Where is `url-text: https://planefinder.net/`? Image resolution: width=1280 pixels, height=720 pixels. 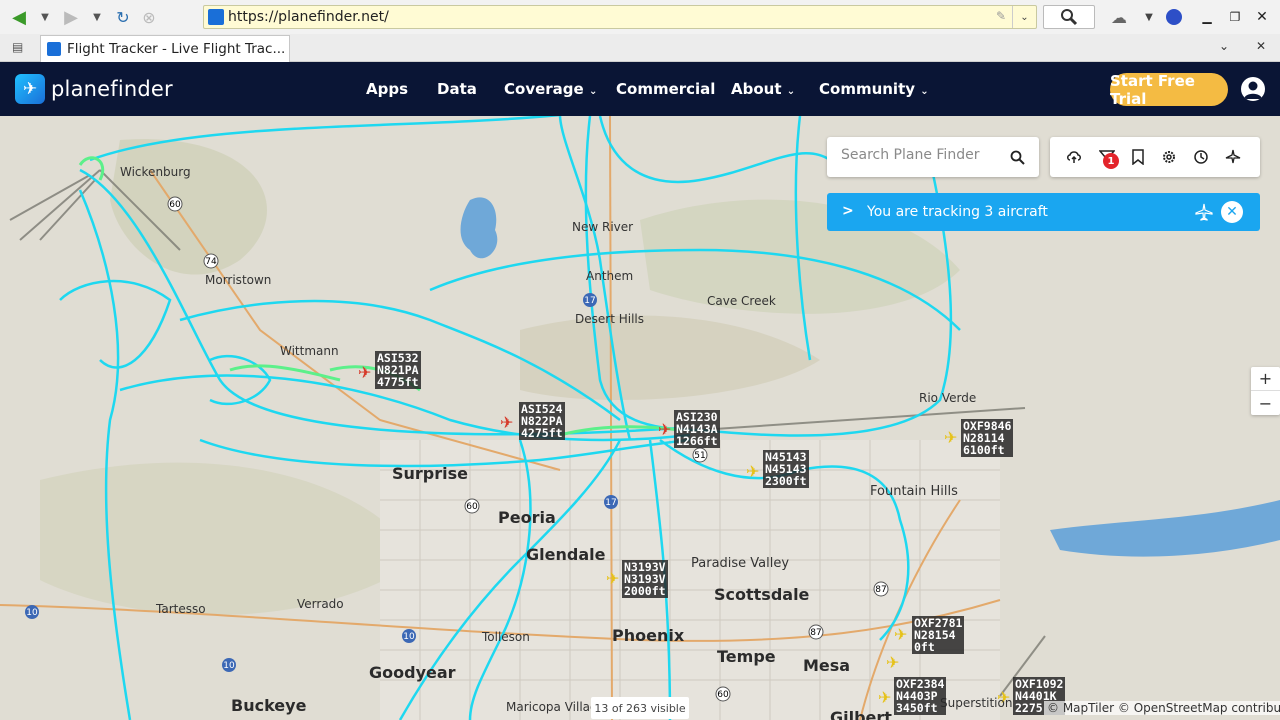 url-text: https://planefinder.net/ is located at coordinates (308, 17).